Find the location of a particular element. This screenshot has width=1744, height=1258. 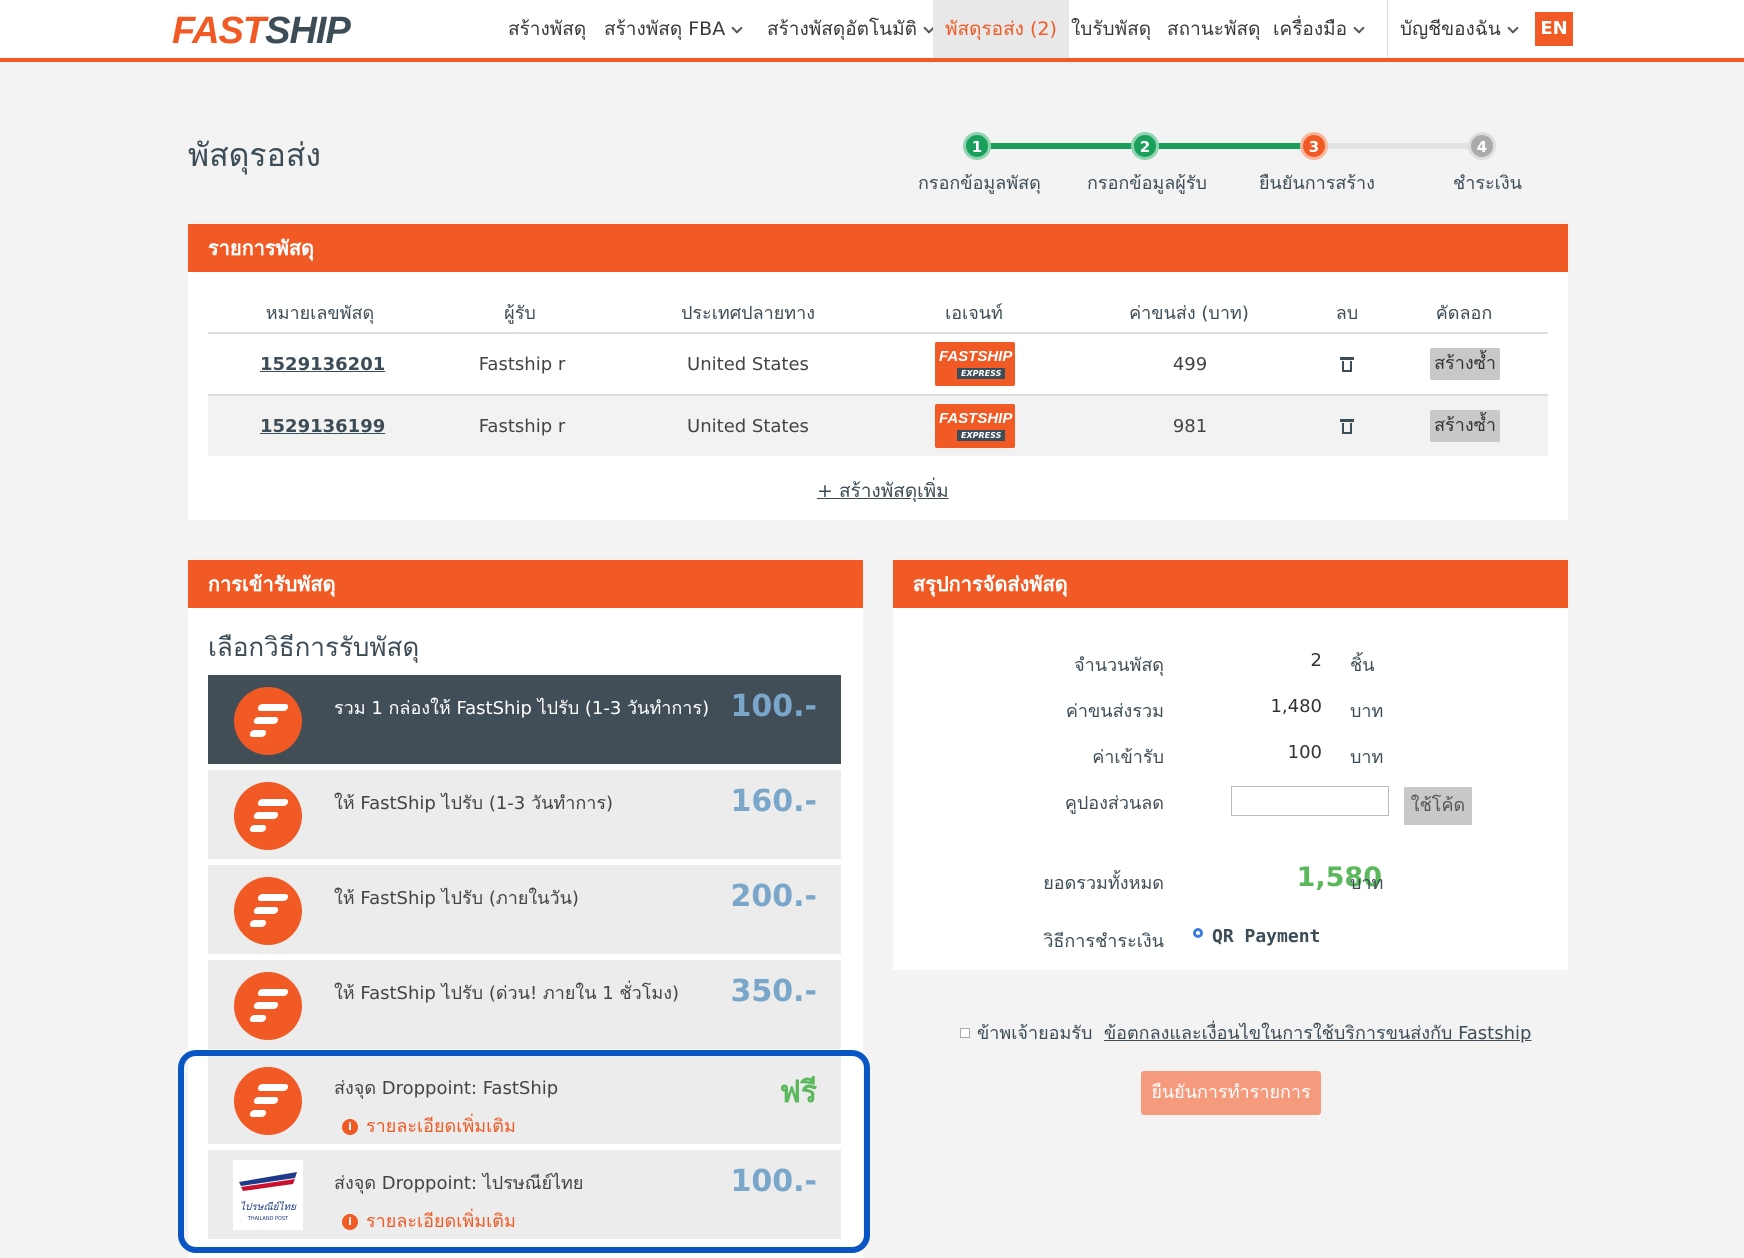

terms-checkbox is located at coordinates (965, 1033).